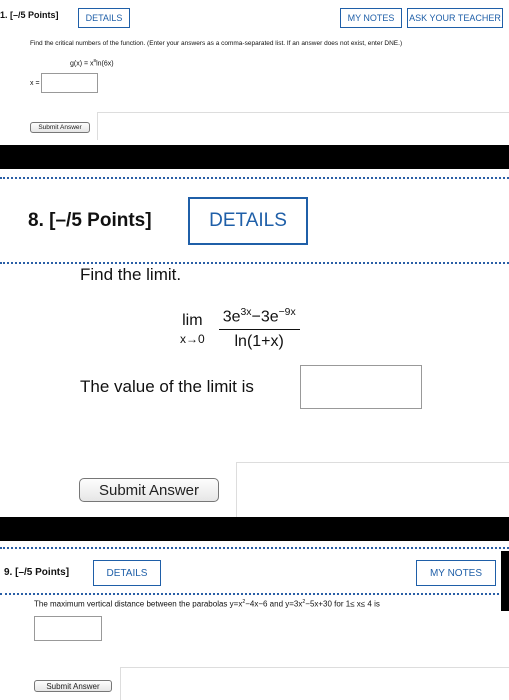 The width and height of the screenshot is (509, 700). Describe the element at coordinates (35, 83) in the screenshot. I see `answer-label: x =` at that location.